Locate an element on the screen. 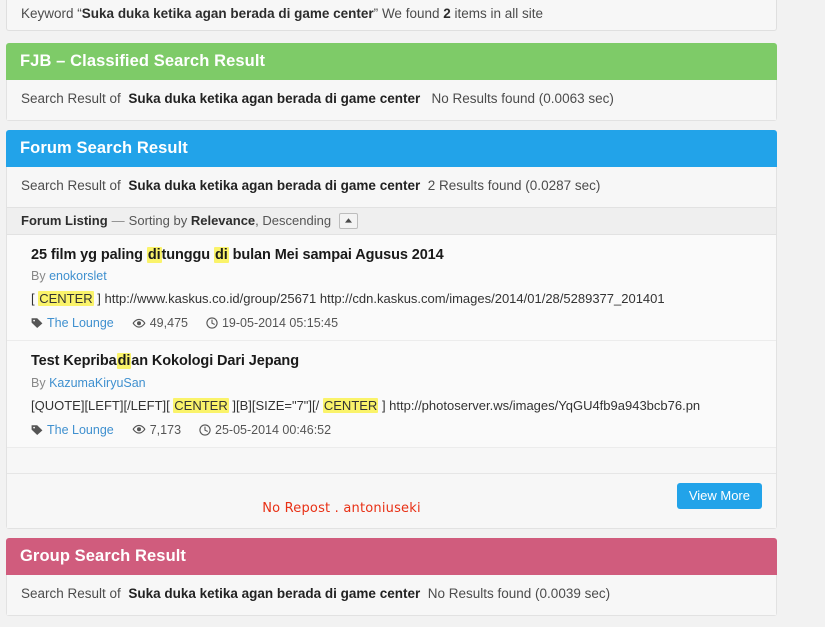 The image size is (825, 627). result-meta-row: The Lounge 7,173 25-05-2014 00:46:52 is located at coordinates (396, 430).